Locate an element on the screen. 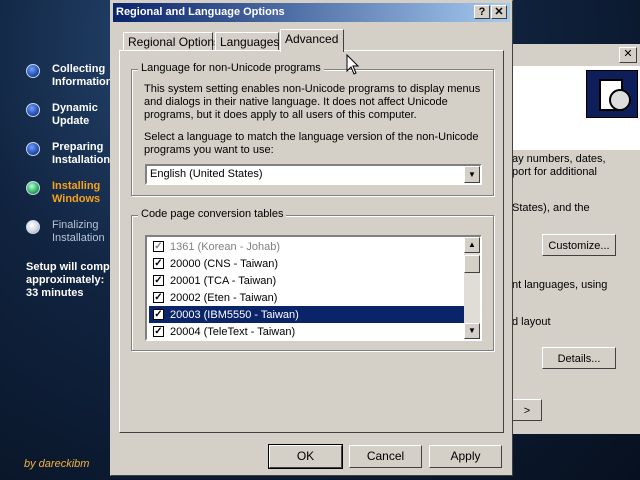 This screenshot has width=640, height=480. scroll-up-icon: ▲ is located at coordinates (472, 245).